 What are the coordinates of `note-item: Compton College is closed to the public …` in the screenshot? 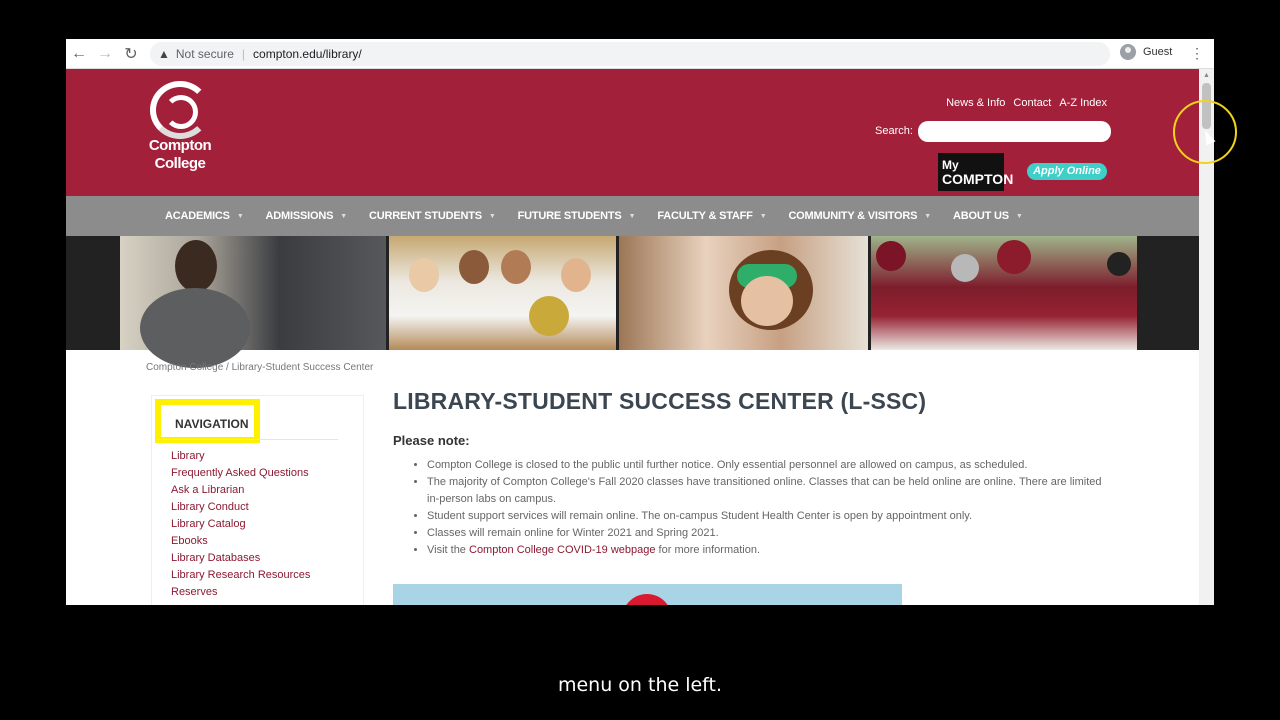 It's located at (770, 465).